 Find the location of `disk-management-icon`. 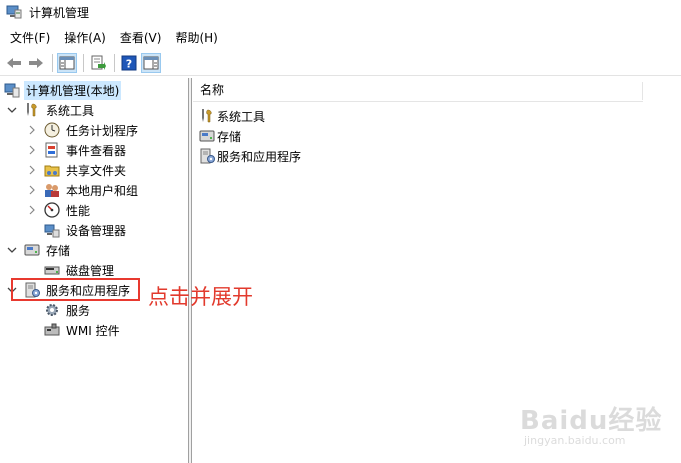

disk-management-icon is located at coordinates (52, 270).